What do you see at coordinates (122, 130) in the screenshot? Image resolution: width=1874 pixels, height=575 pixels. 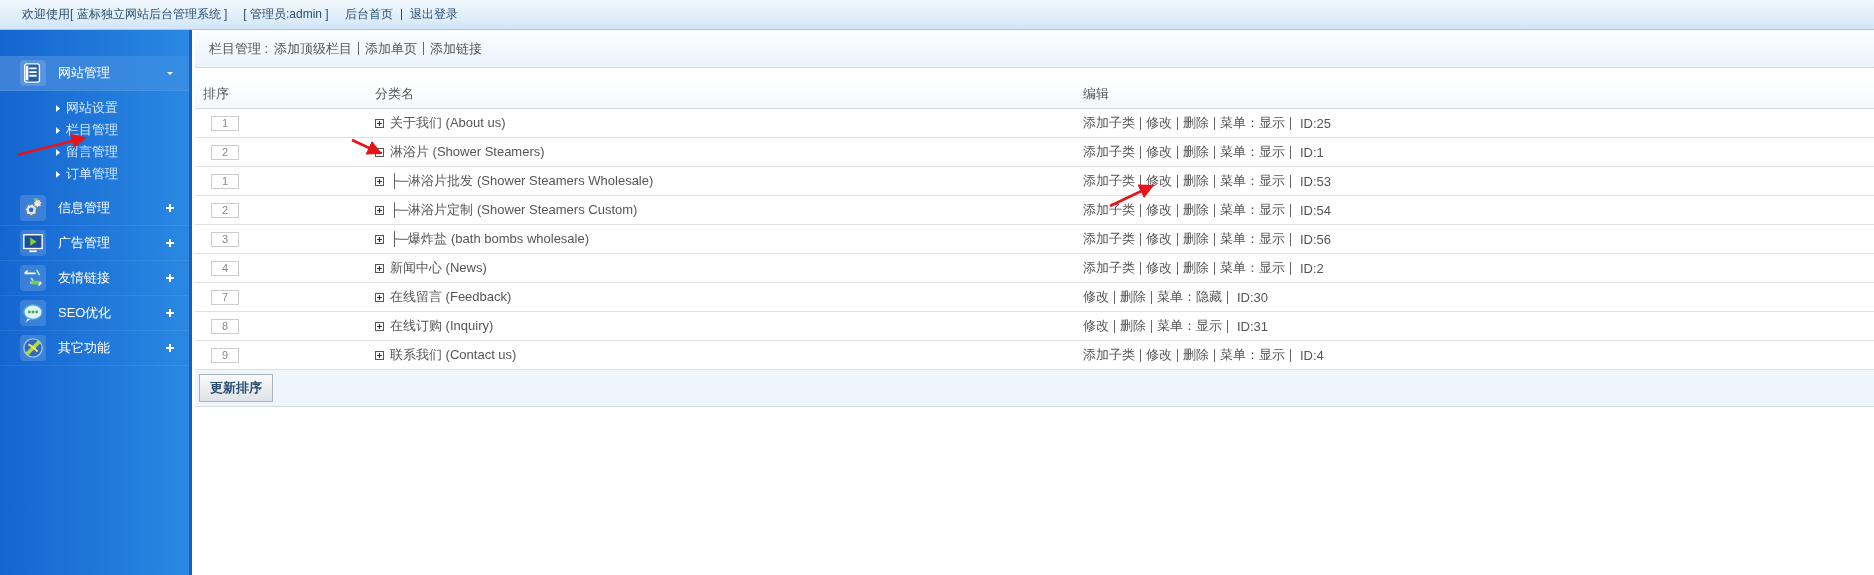 I see `submenu-item: 栏目管理` at bounding box center [122, 130].